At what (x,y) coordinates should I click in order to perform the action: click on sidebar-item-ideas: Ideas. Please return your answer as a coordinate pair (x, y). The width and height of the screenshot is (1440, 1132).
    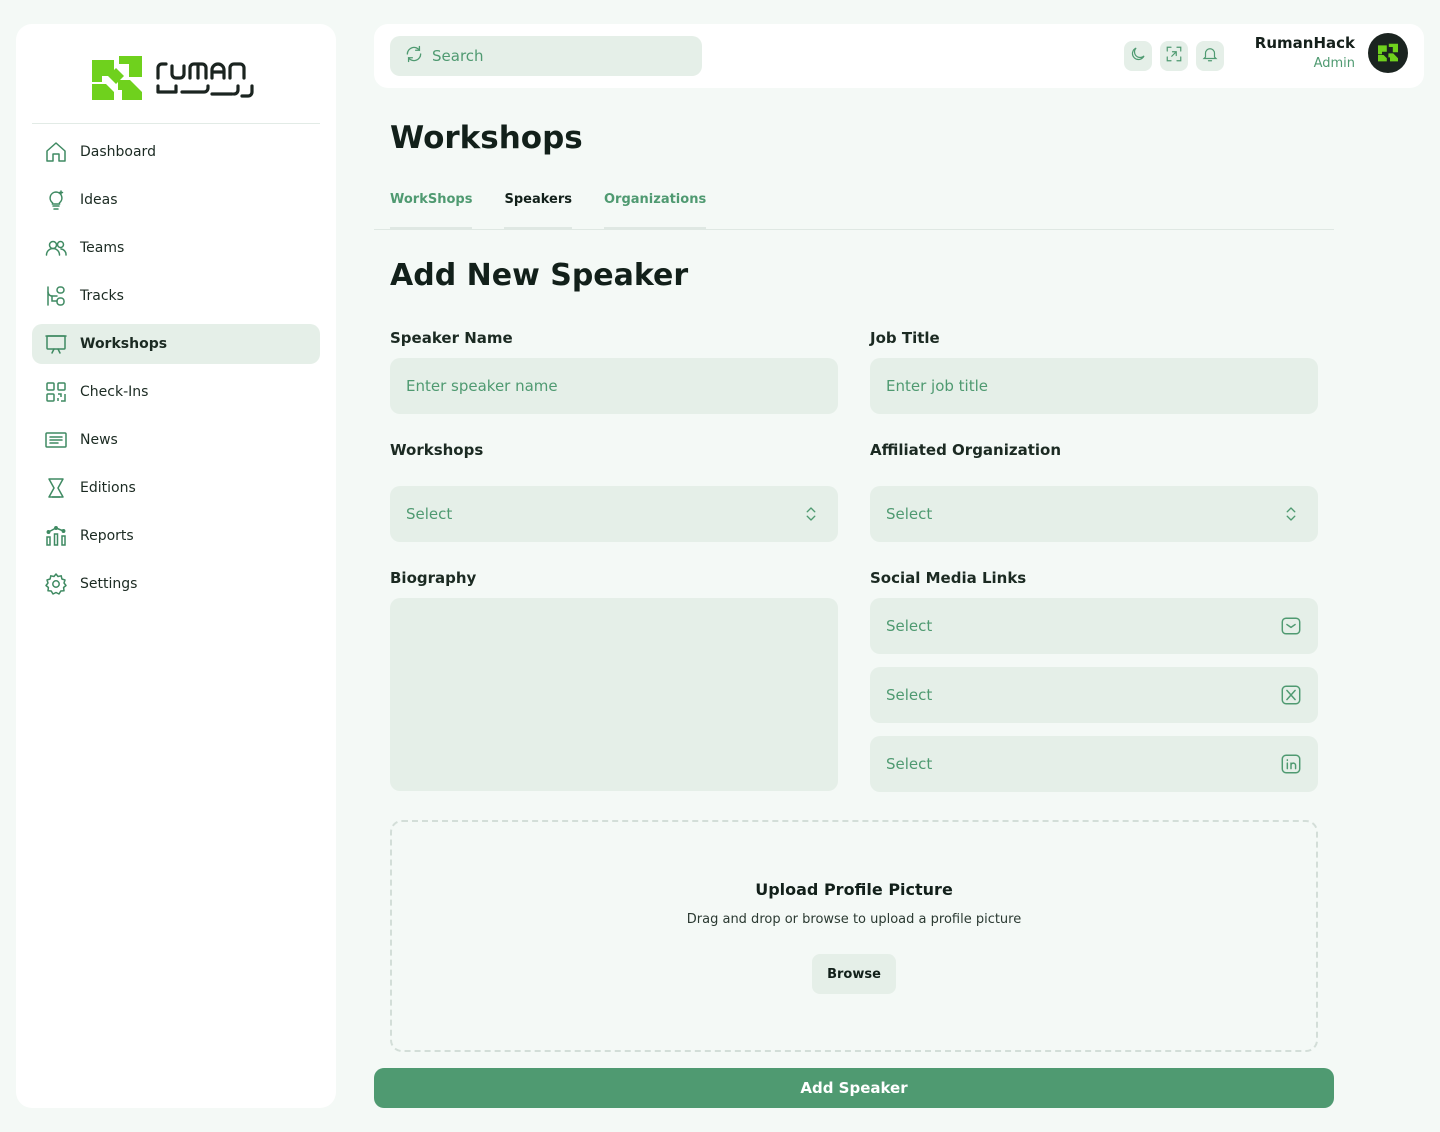
    Looking at the image, I should click on (176, 200).